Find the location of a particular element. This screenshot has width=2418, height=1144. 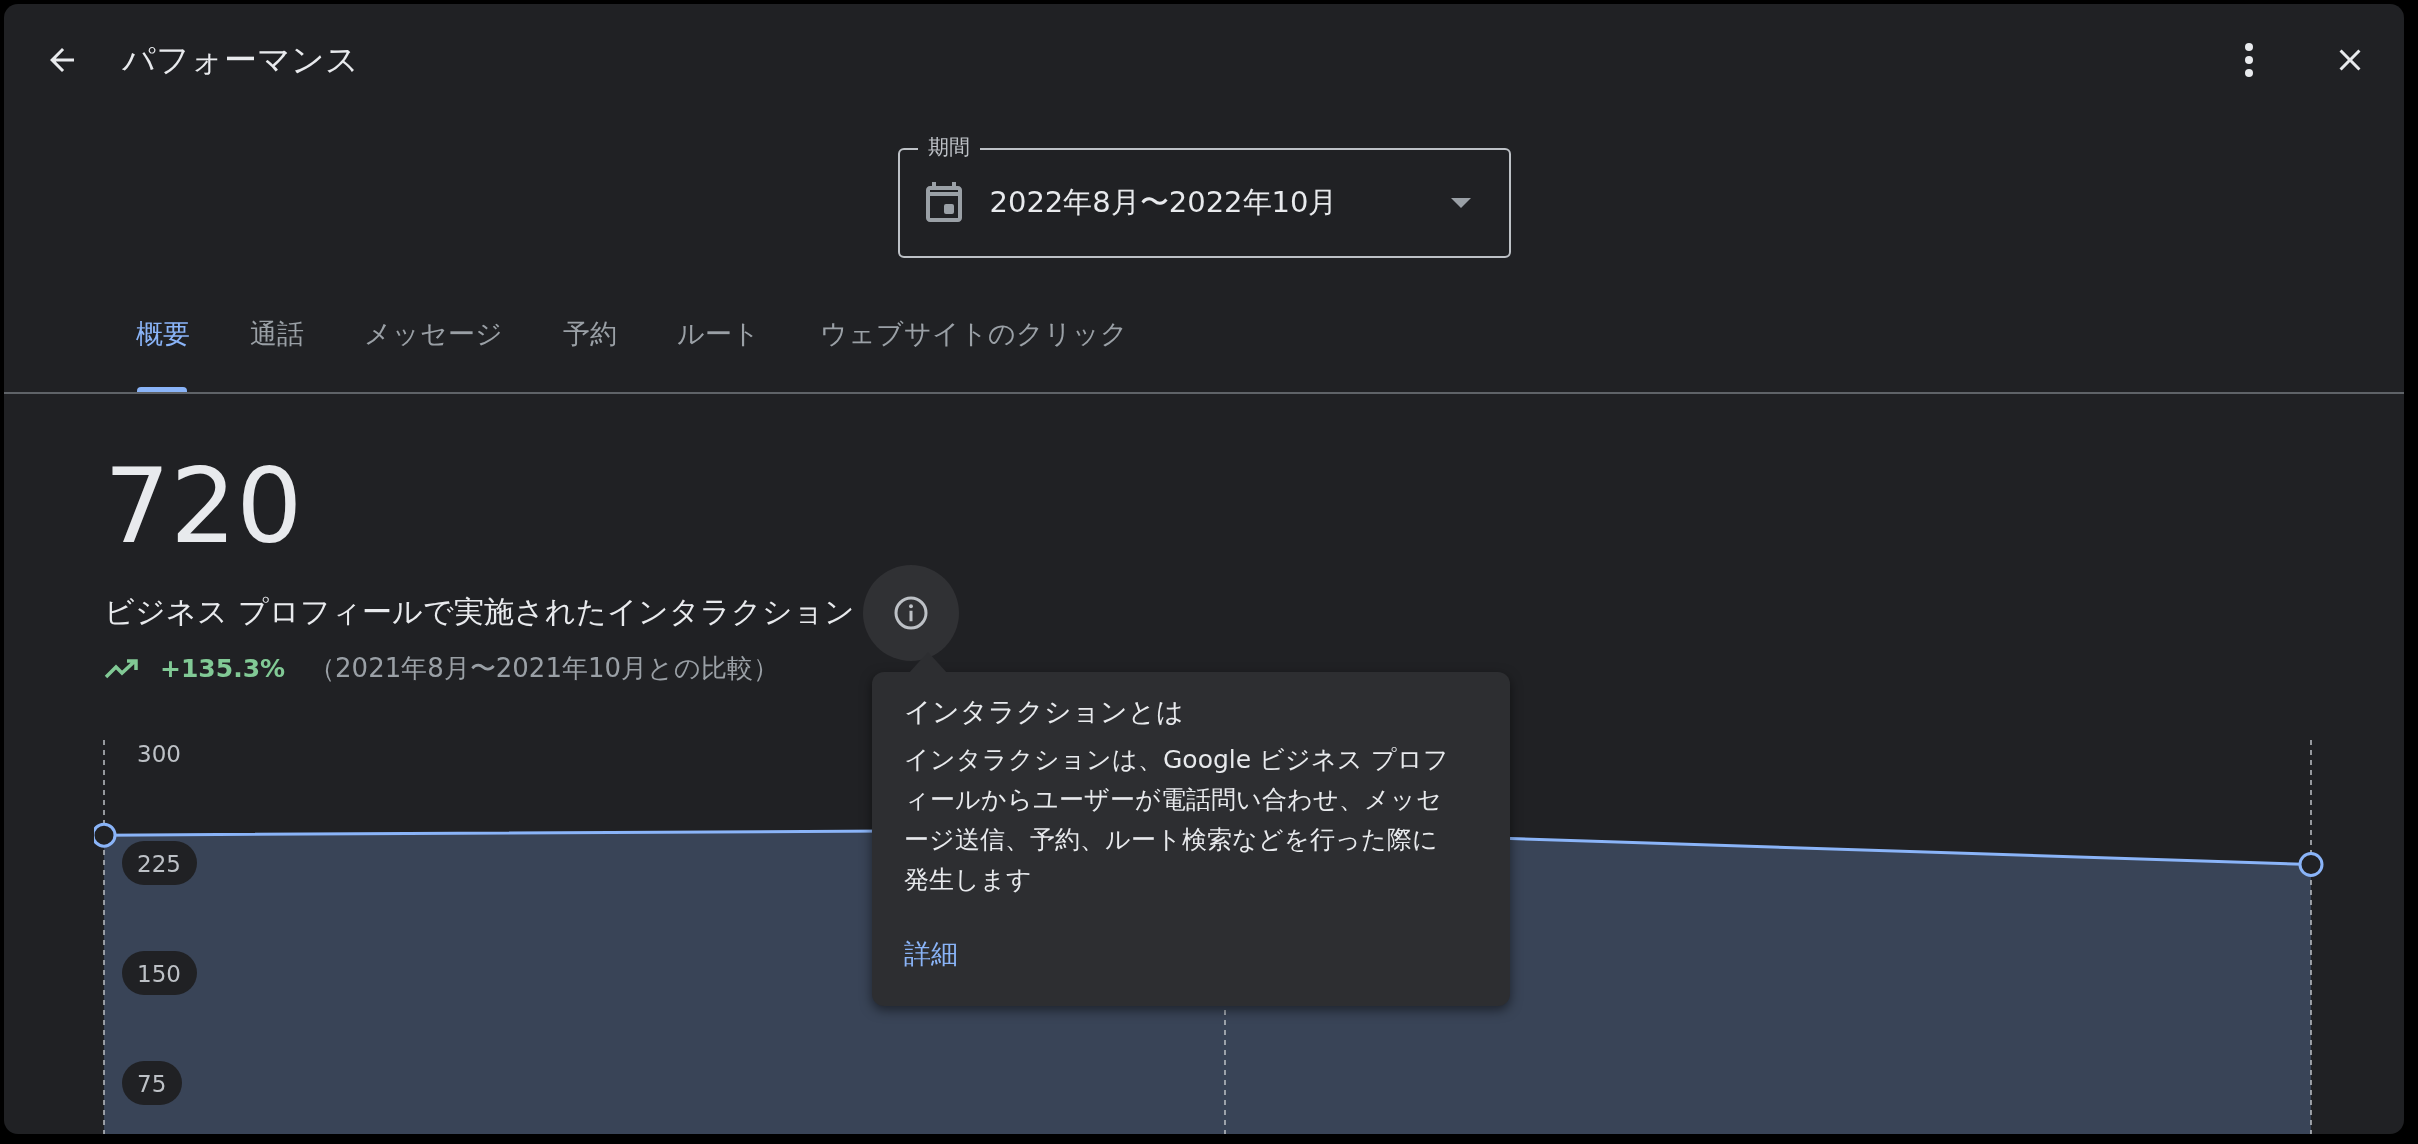

tab: 概要 is located at coordinates (162, 347).